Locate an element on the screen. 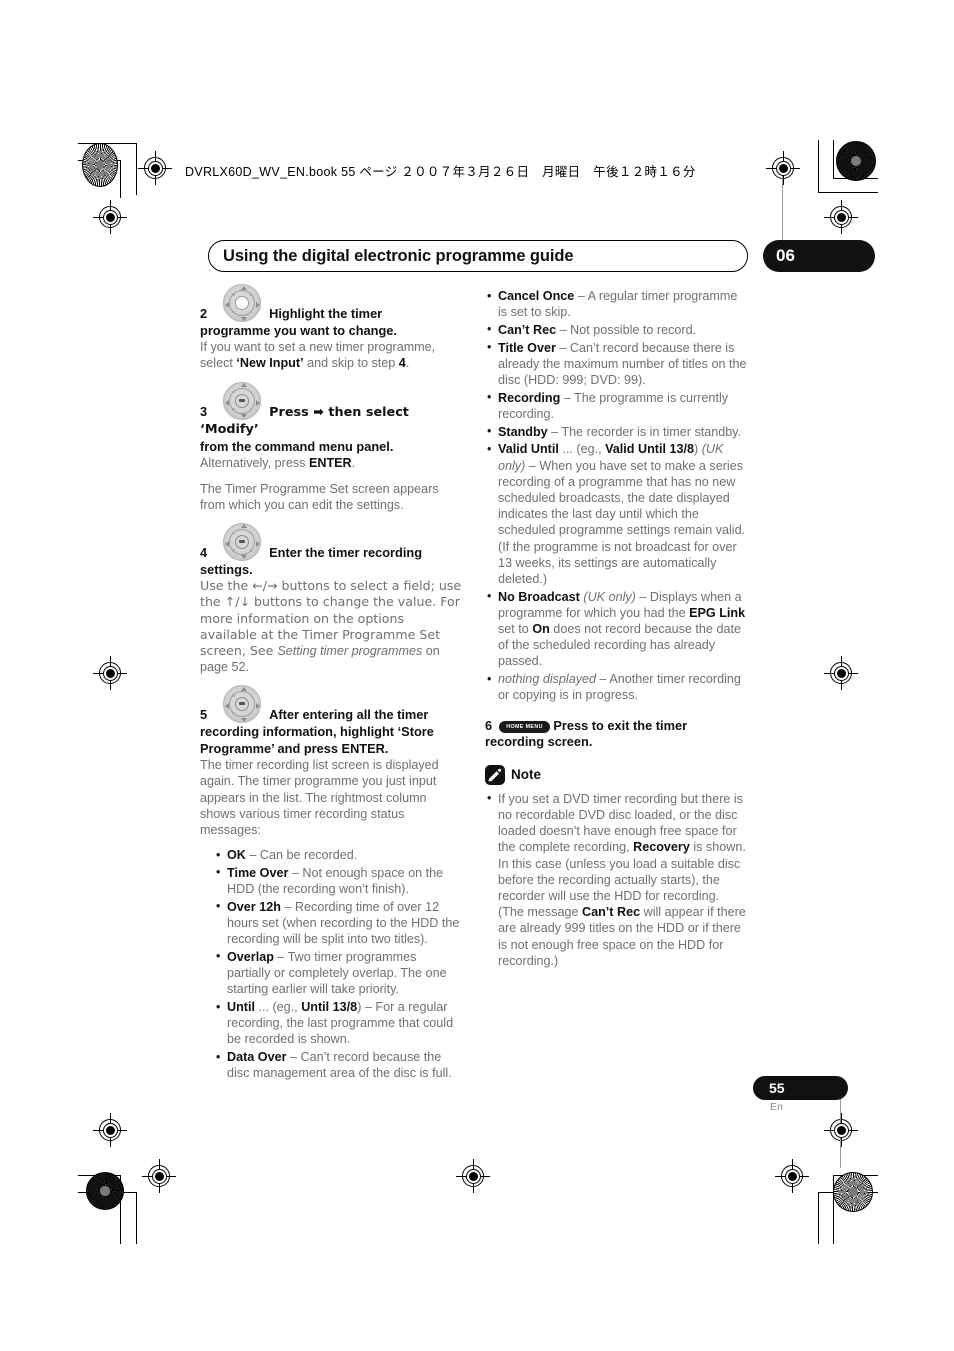  step-3-heading-line2: from the command menu panel. is located at coordinates (297, 446).